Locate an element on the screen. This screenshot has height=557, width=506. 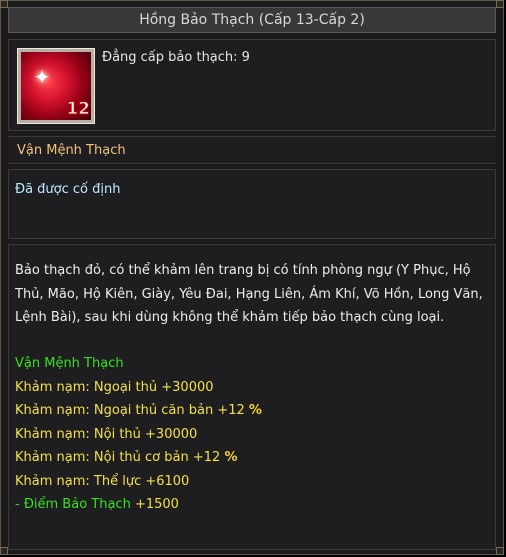
item-icon-frame: ✦ 12 is located at coordinates (56, 86).